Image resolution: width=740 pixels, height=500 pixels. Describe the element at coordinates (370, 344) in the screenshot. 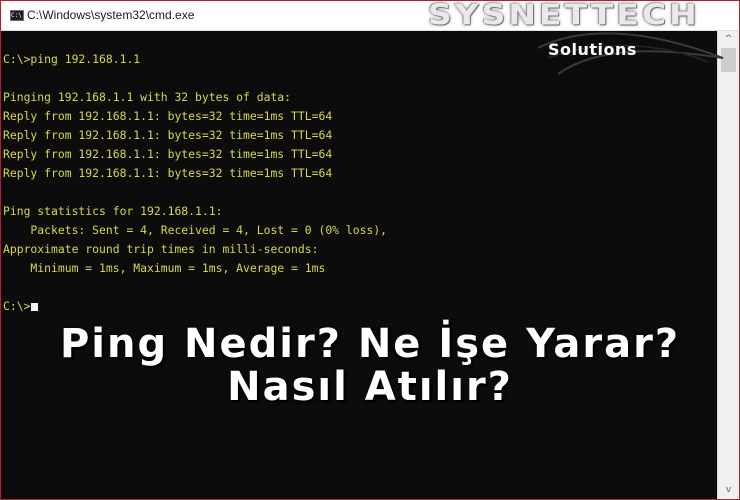

I see `headline-line-1: Ping Nedir? Ne İşe Yarar?` at that location.